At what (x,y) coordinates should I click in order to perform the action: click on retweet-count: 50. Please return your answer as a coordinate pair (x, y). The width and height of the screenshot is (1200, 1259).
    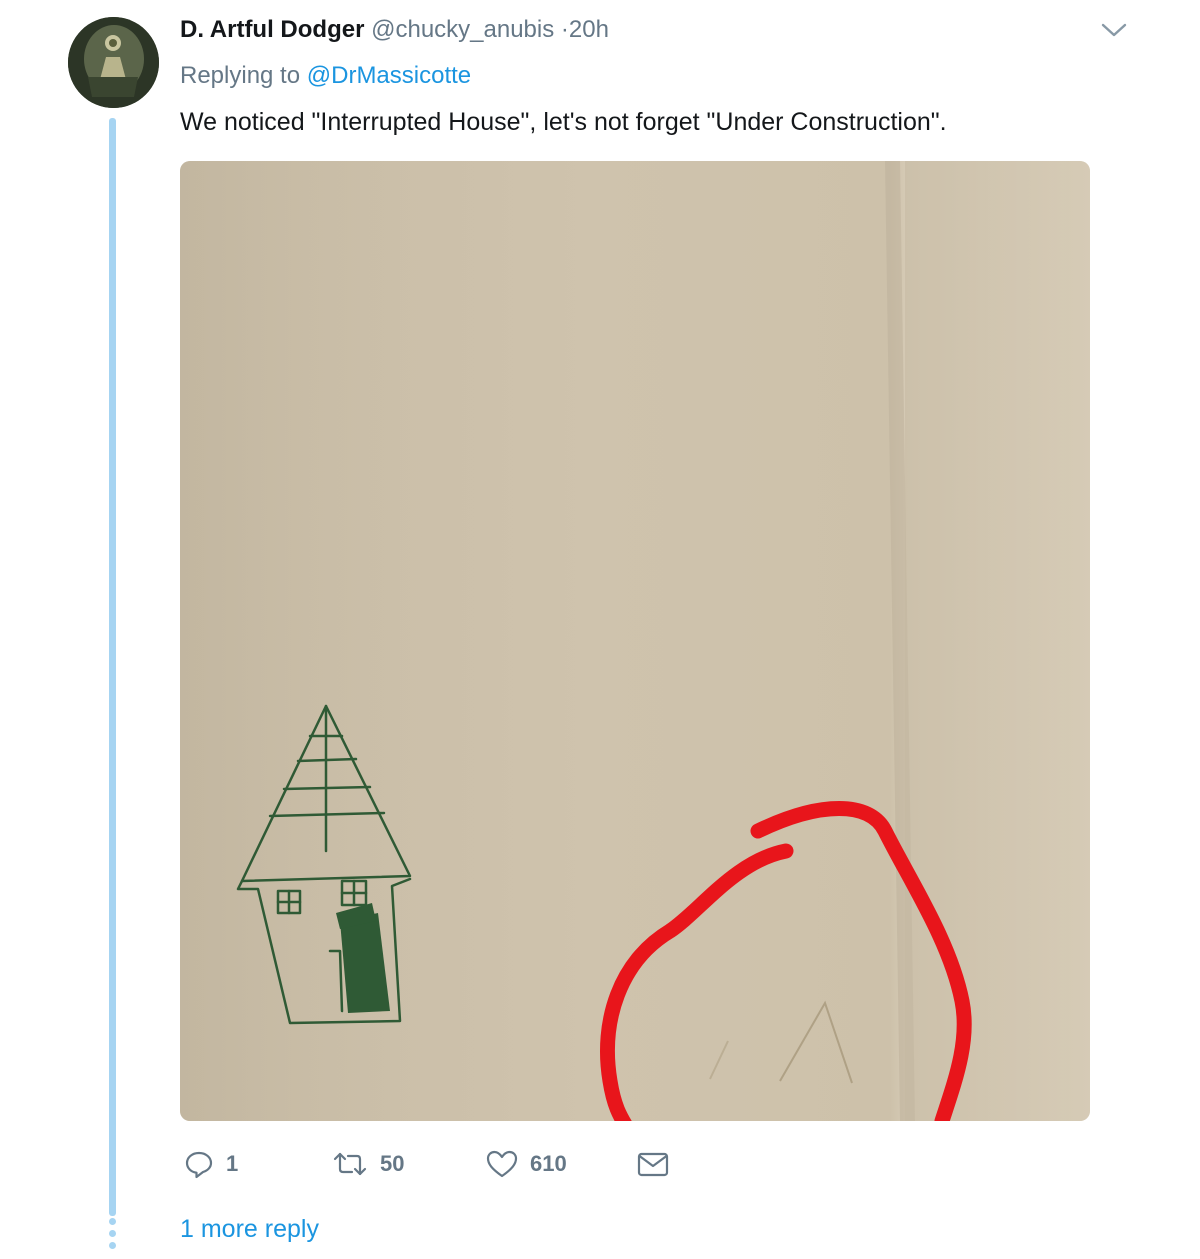
    Looking at the image, I should click on (392, 1163).